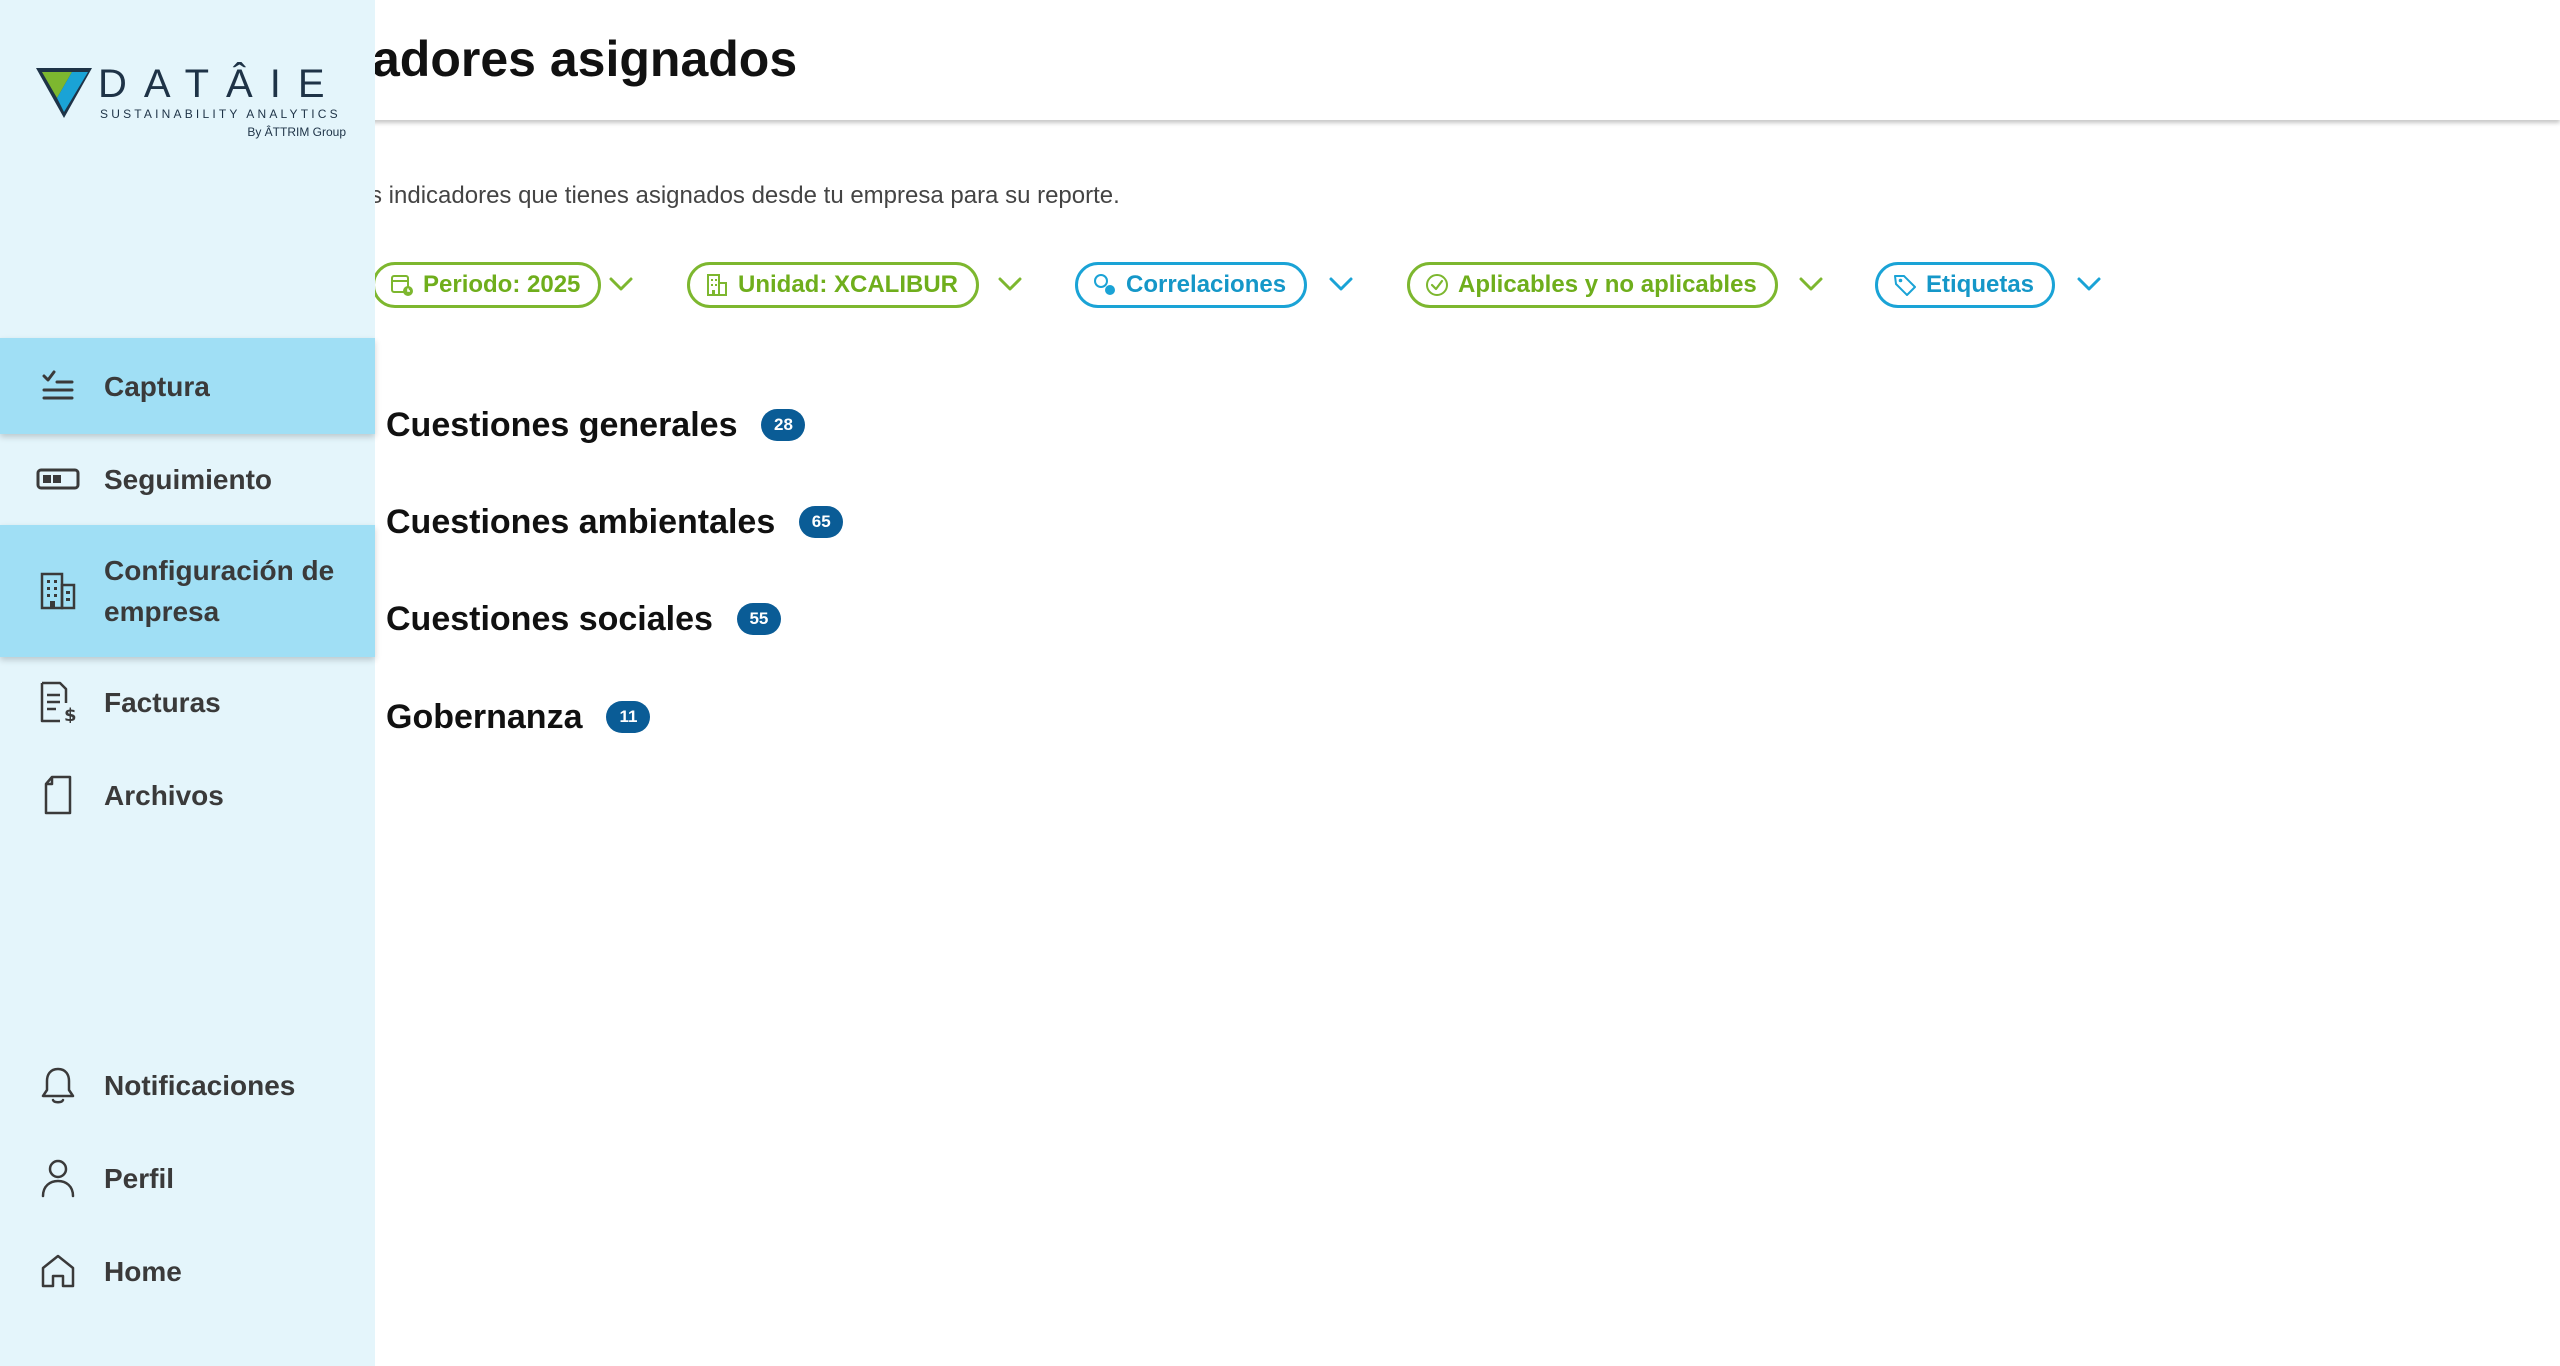 The height and width of the screenshot is (1366, 2560). Describe the element at coordinates (1104, 284) in the screenshot. I see `correlation-icon` at that location.